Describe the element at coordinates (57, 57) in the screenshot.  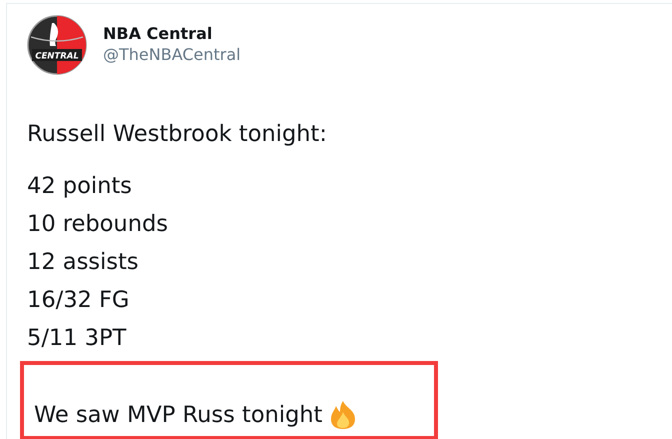
I see `avatar-label: CENTRAL` at that location.